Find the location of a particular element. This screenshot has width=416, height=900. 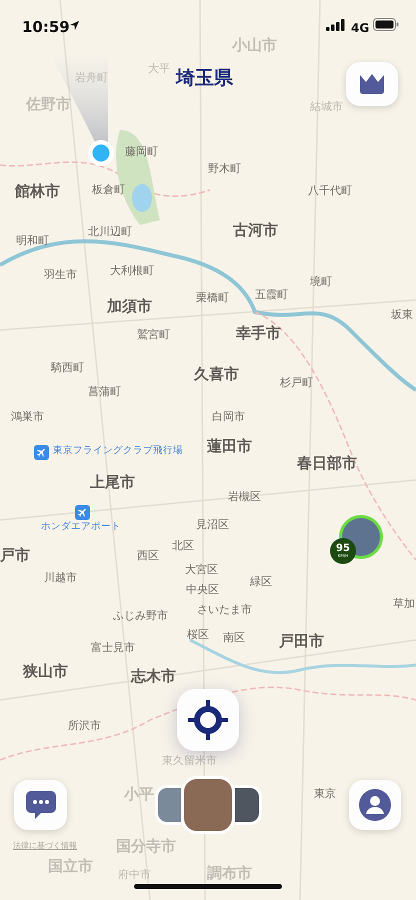

map-place-label: 桜区 is located at coordinates (198, 635).